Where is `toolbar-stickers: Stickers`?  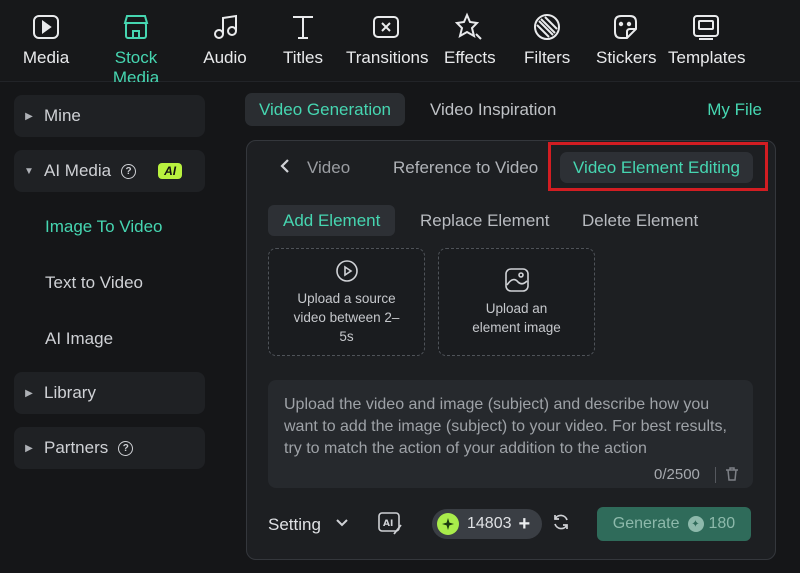 toolbar-stickers: Stickers is located at coordinates (626, 40).